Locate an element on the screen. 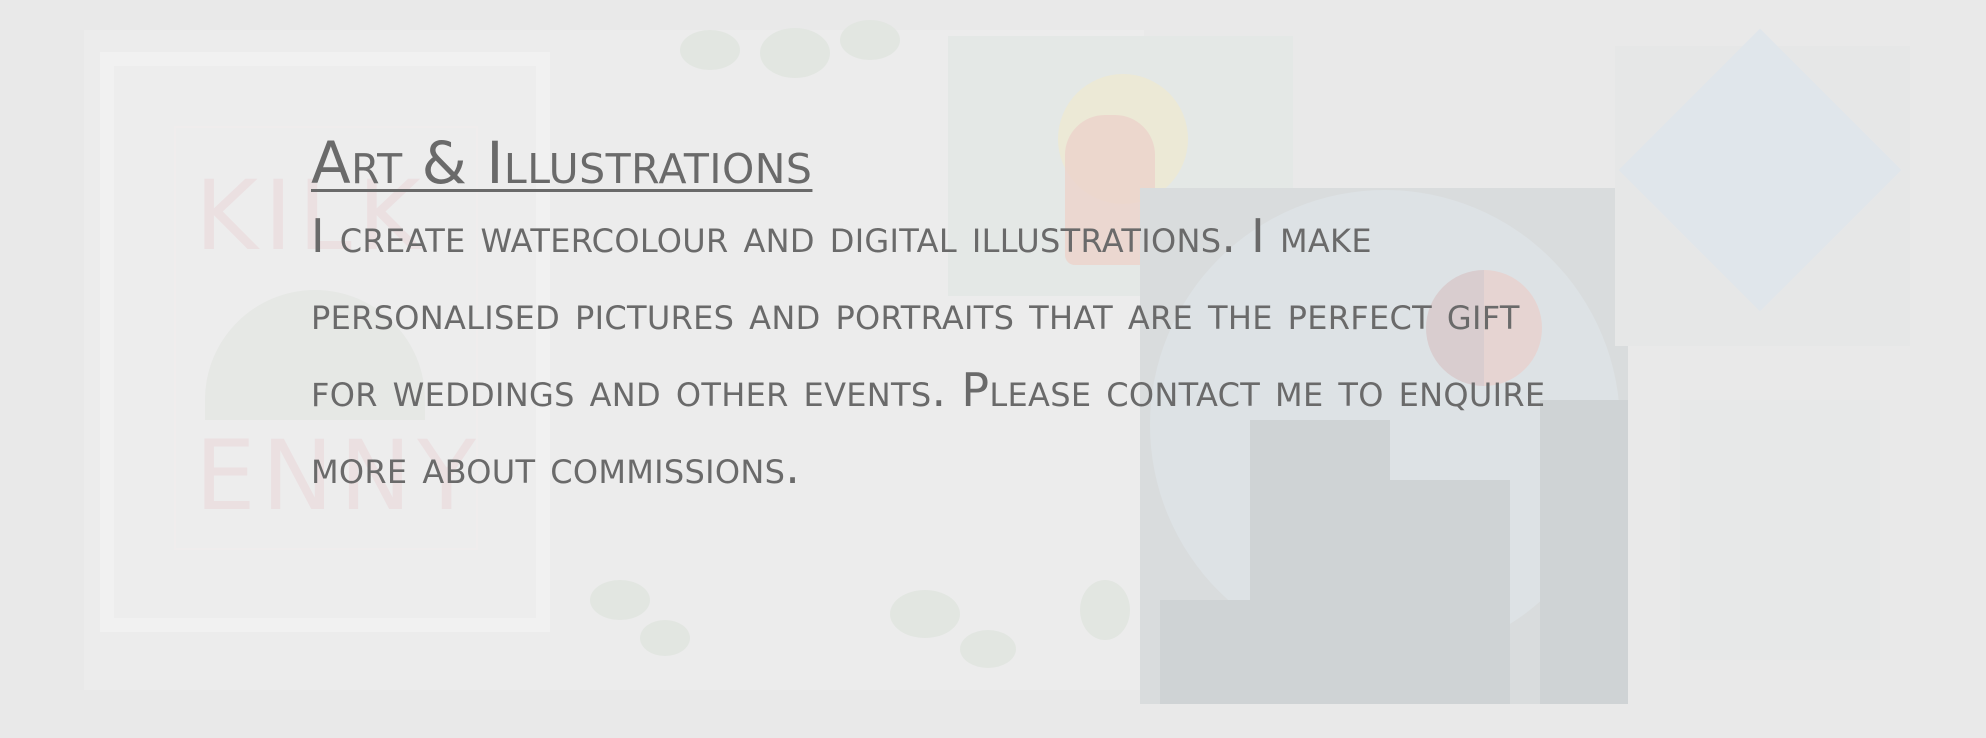 The height and width of the screenshot is (738, 1986). section-heading: Art & Illustrations is located at coordinates (562, 163).